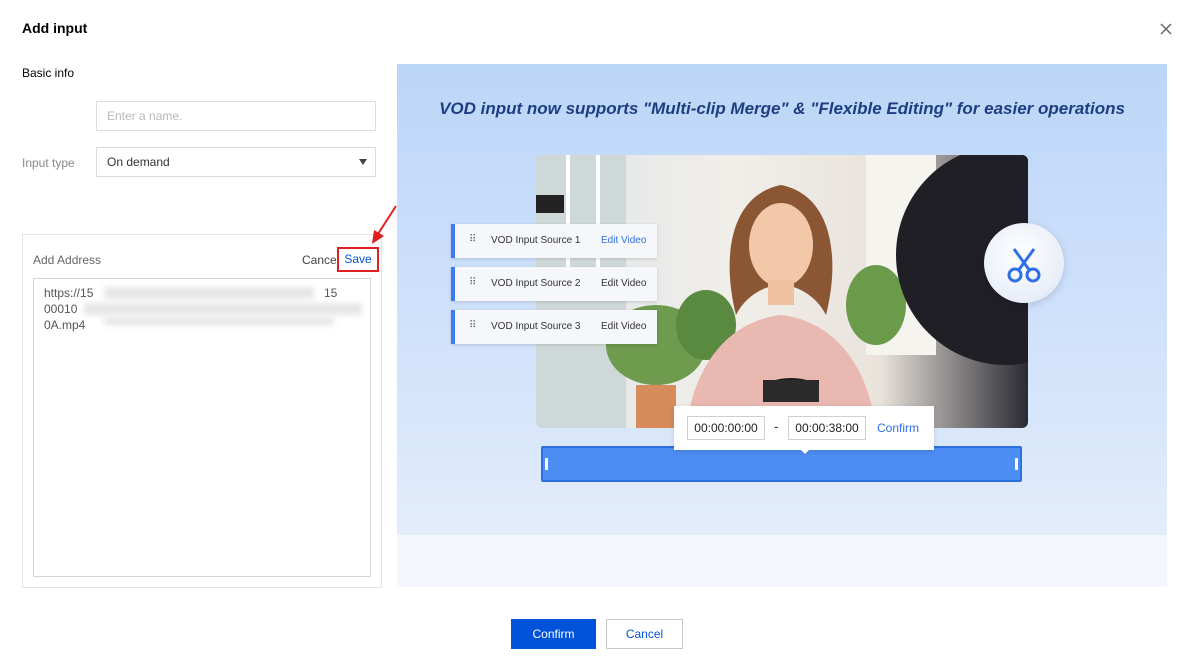 The height and width of the screenshot is (667, 1187). Describe the element at coordinates (236, 162) in the screenshot. I see `input-type-select: On demand` at that location.